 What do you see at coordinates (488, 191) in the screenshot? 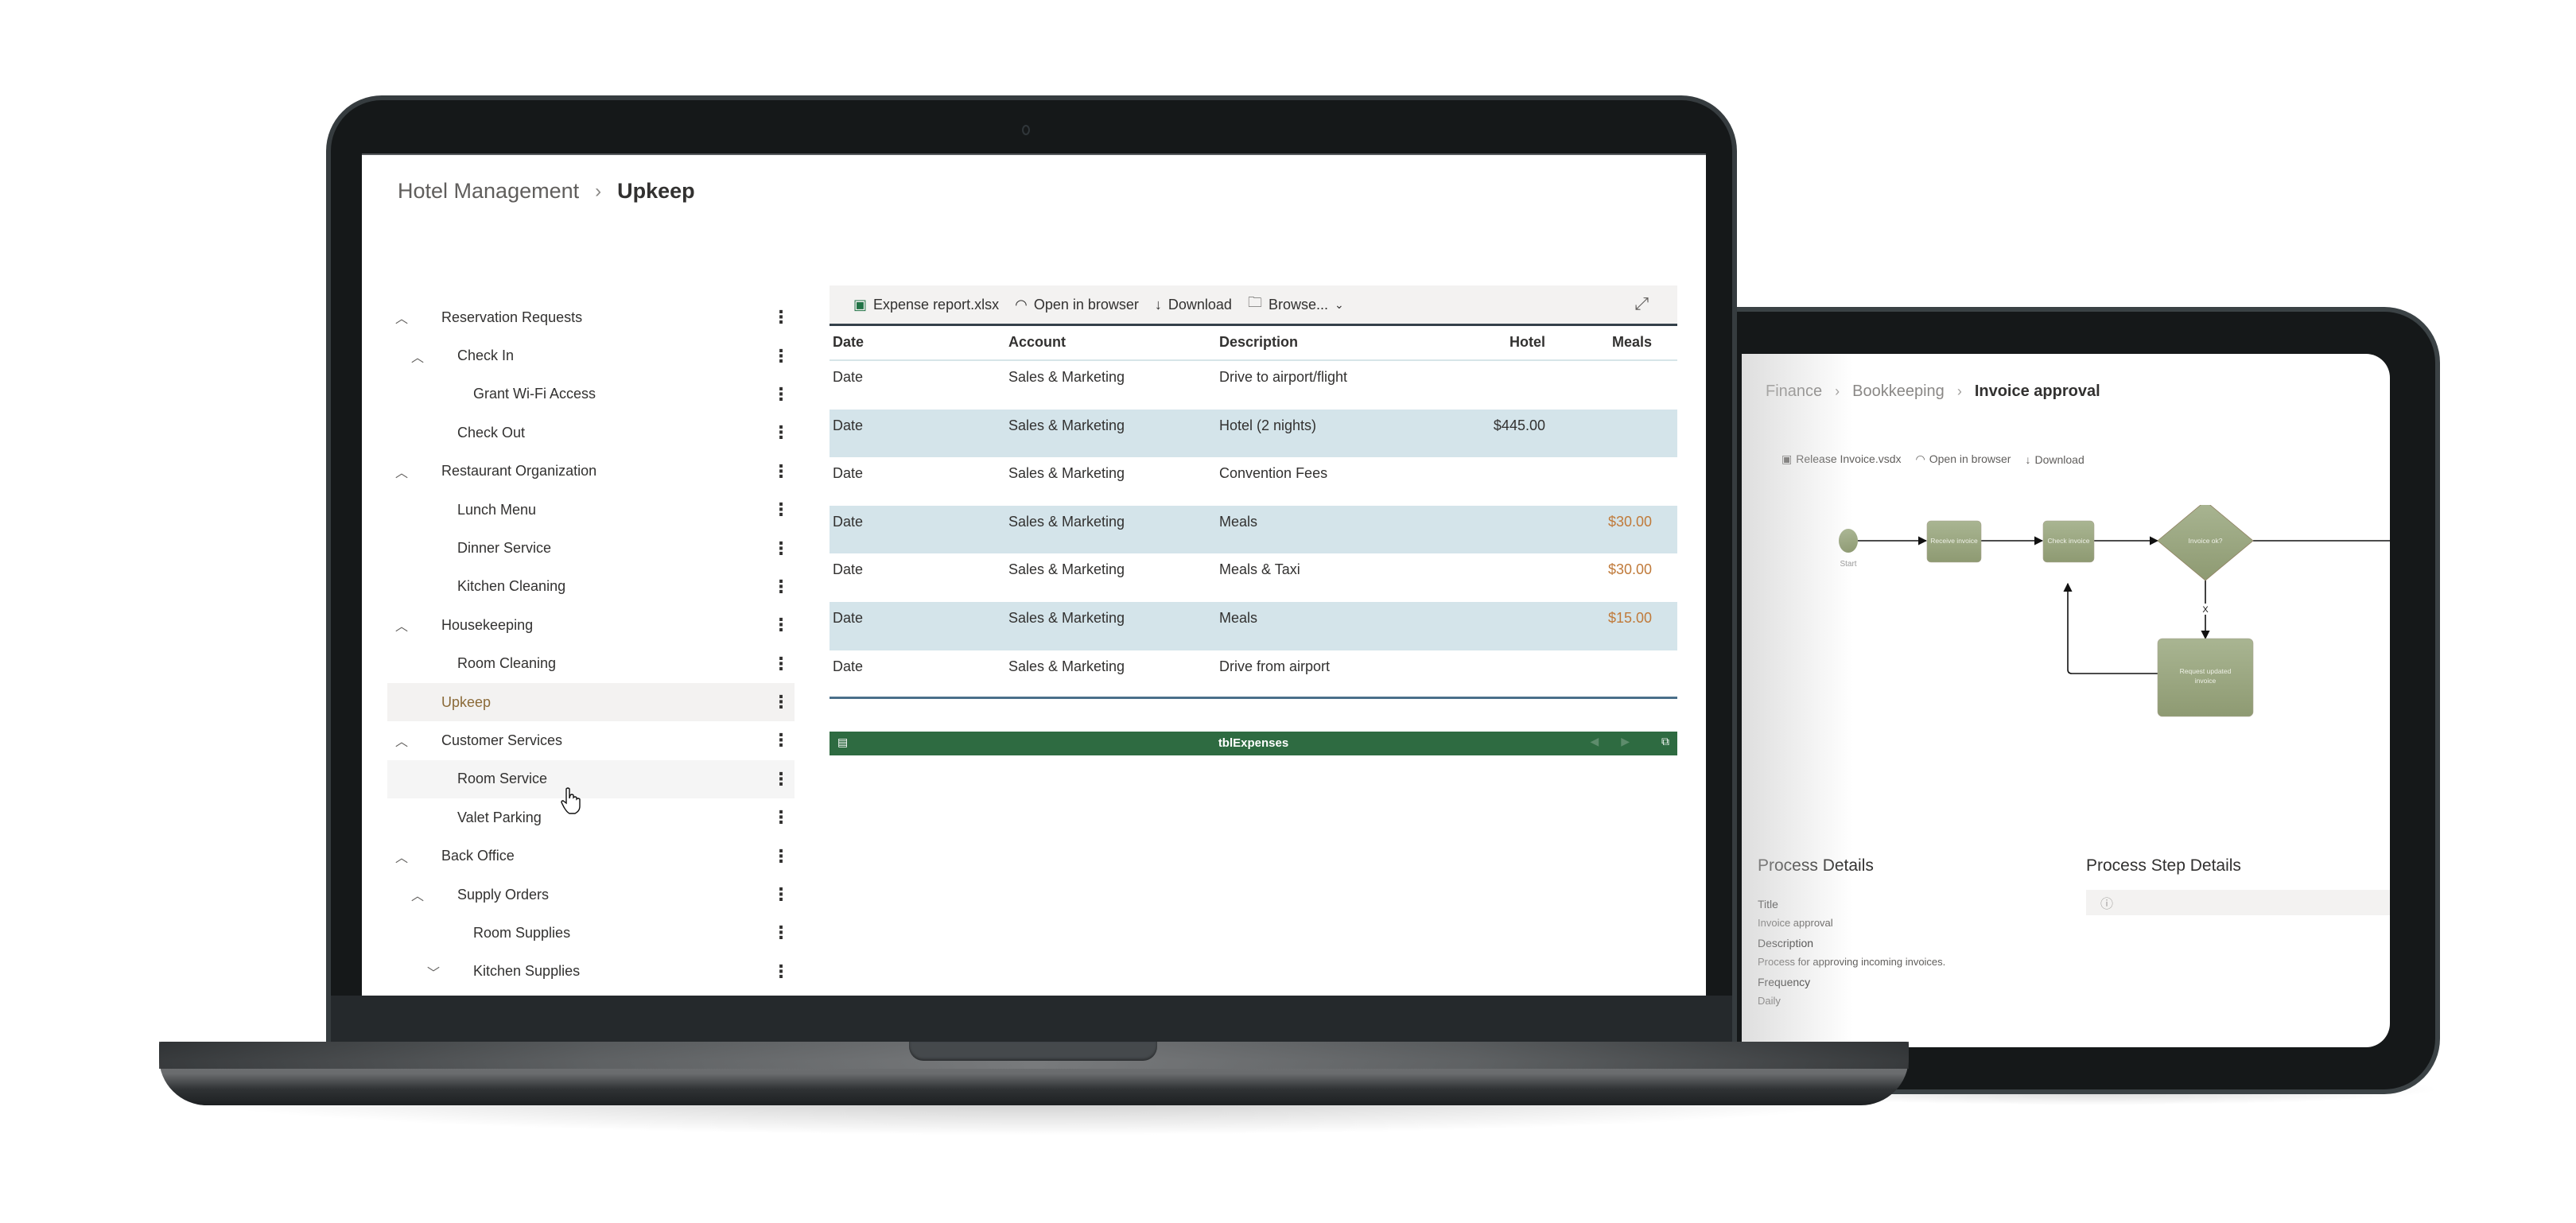
I see `breadcrumb-hotel-management: Hotel Management` at bounding box center [488, 191].